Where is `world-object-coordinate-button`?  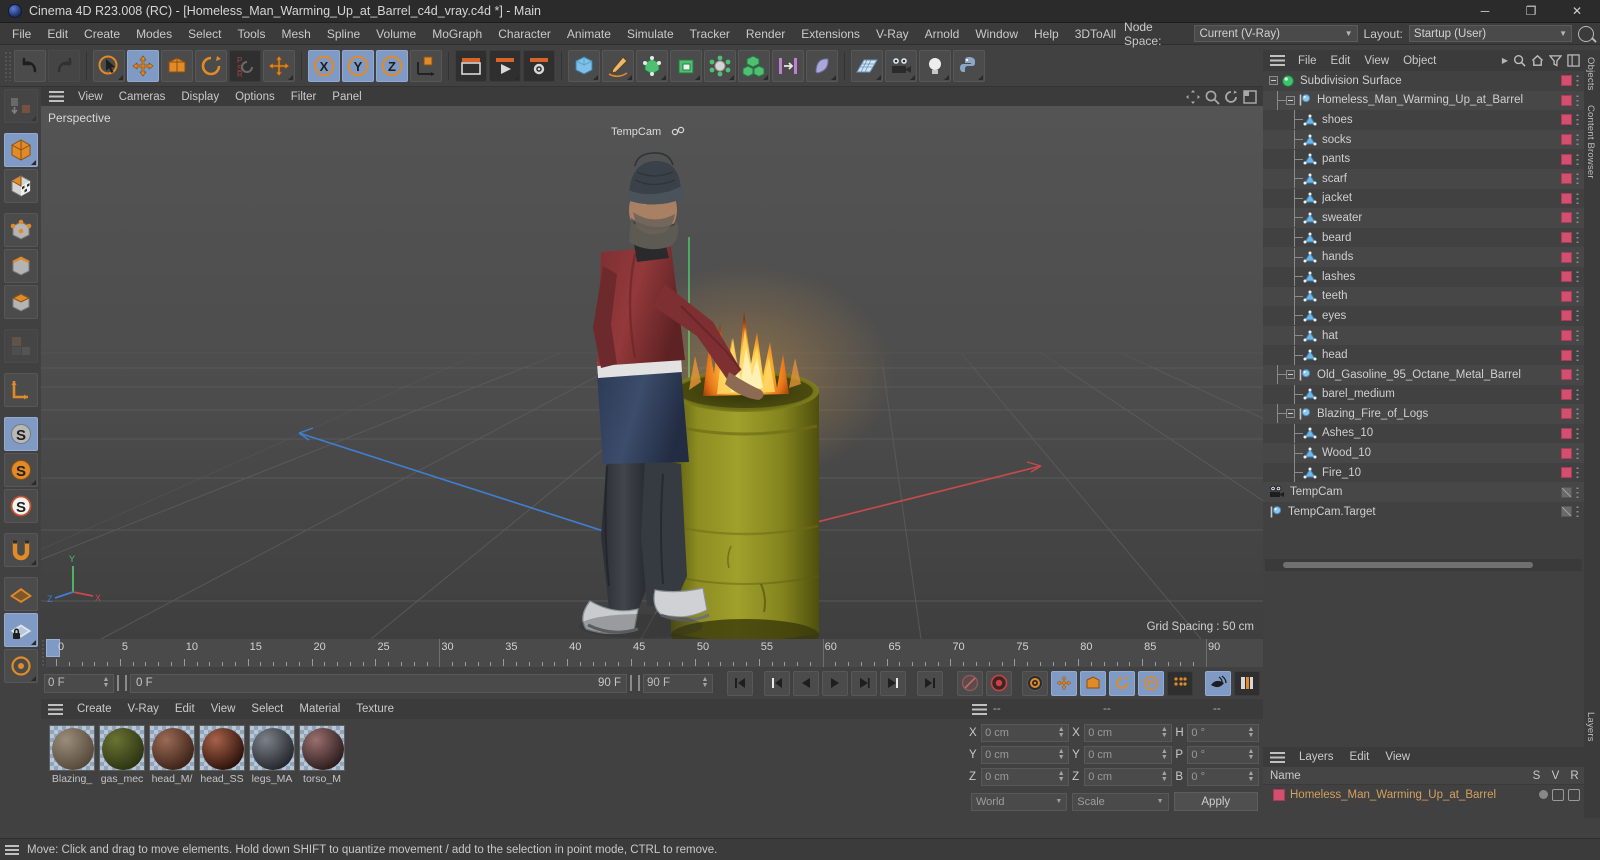 world-object-coordinate-button is located at coordinates (426, 65).